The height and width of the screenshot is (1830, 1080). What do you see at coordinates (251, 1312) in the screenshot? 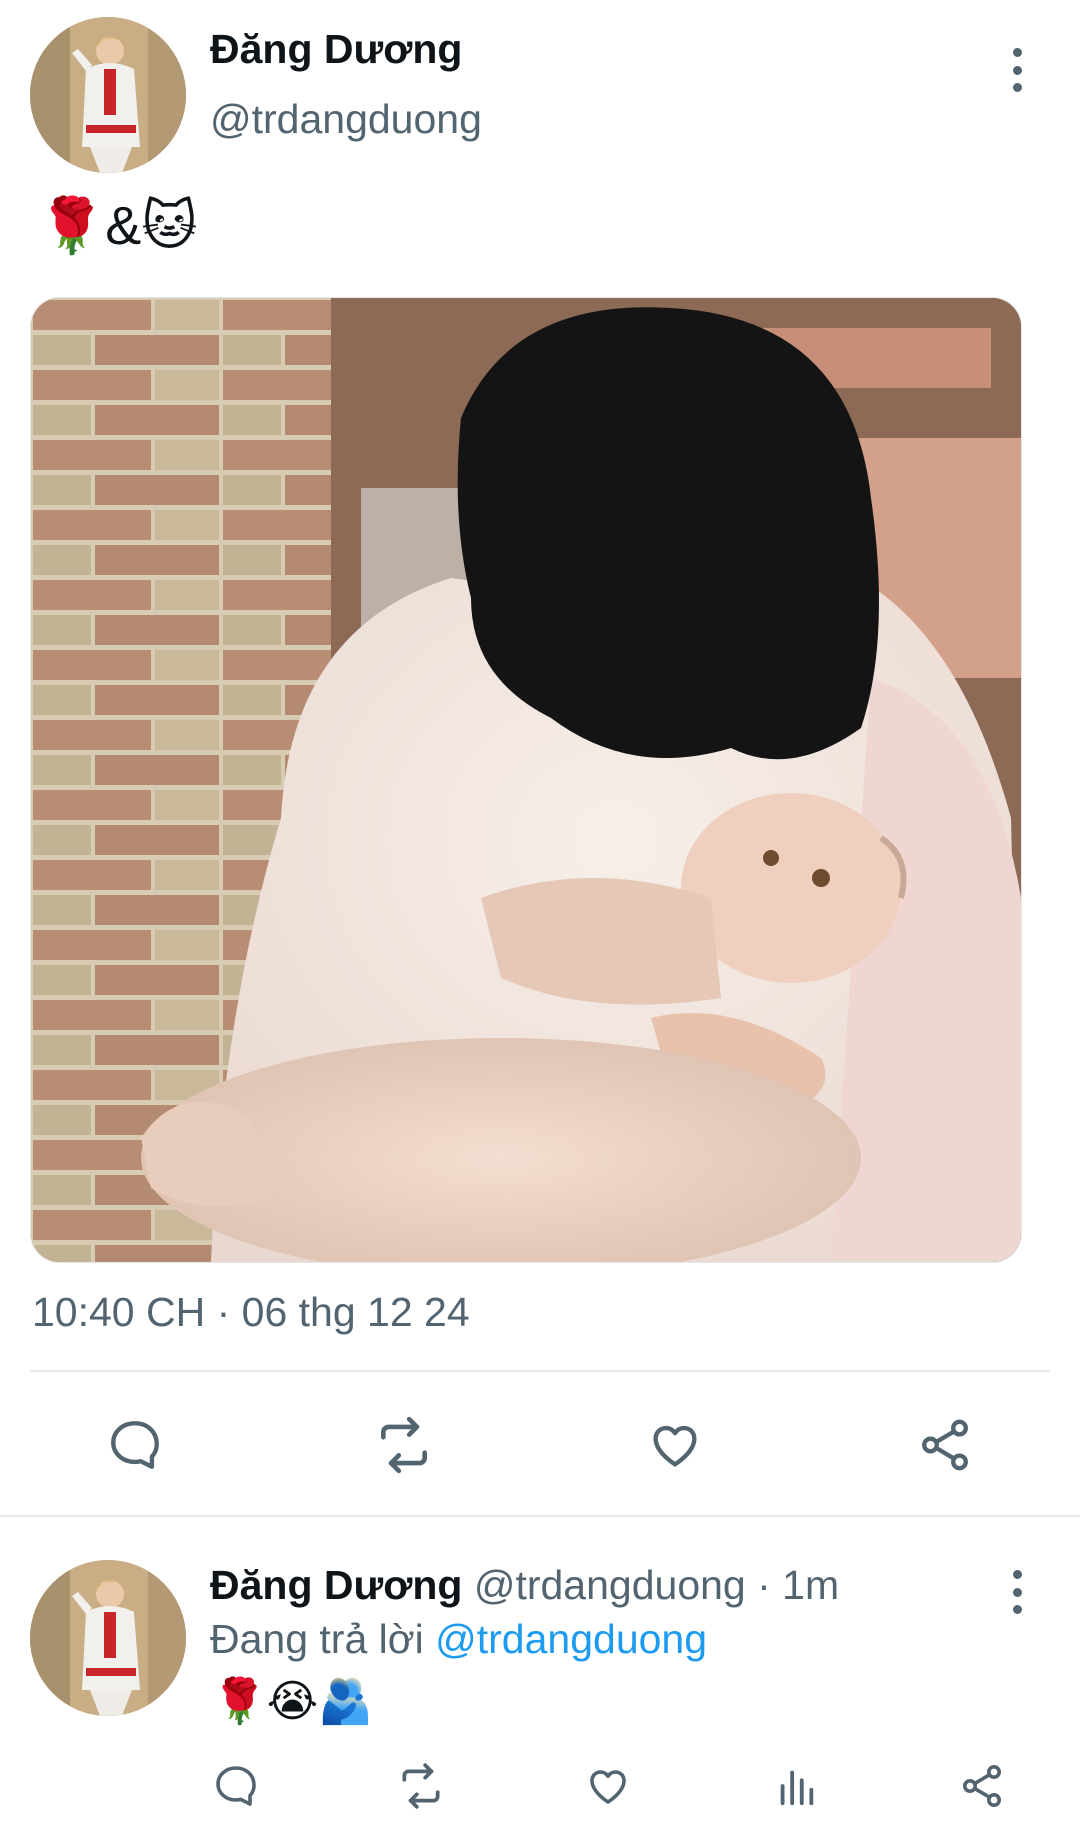
I see `timestamp: 10:40 CH · 06 thg 12 24` at bounding box center [251, 1312].